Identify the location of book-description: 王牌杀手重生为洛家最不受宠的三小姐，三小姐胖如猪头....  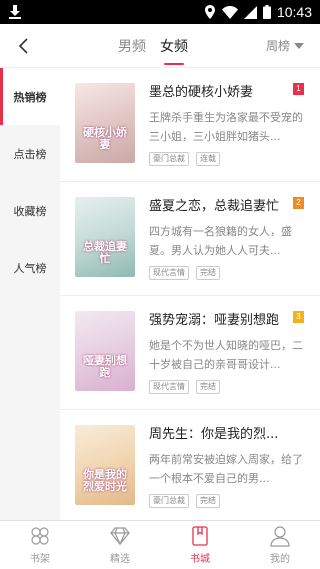
(226, 127).